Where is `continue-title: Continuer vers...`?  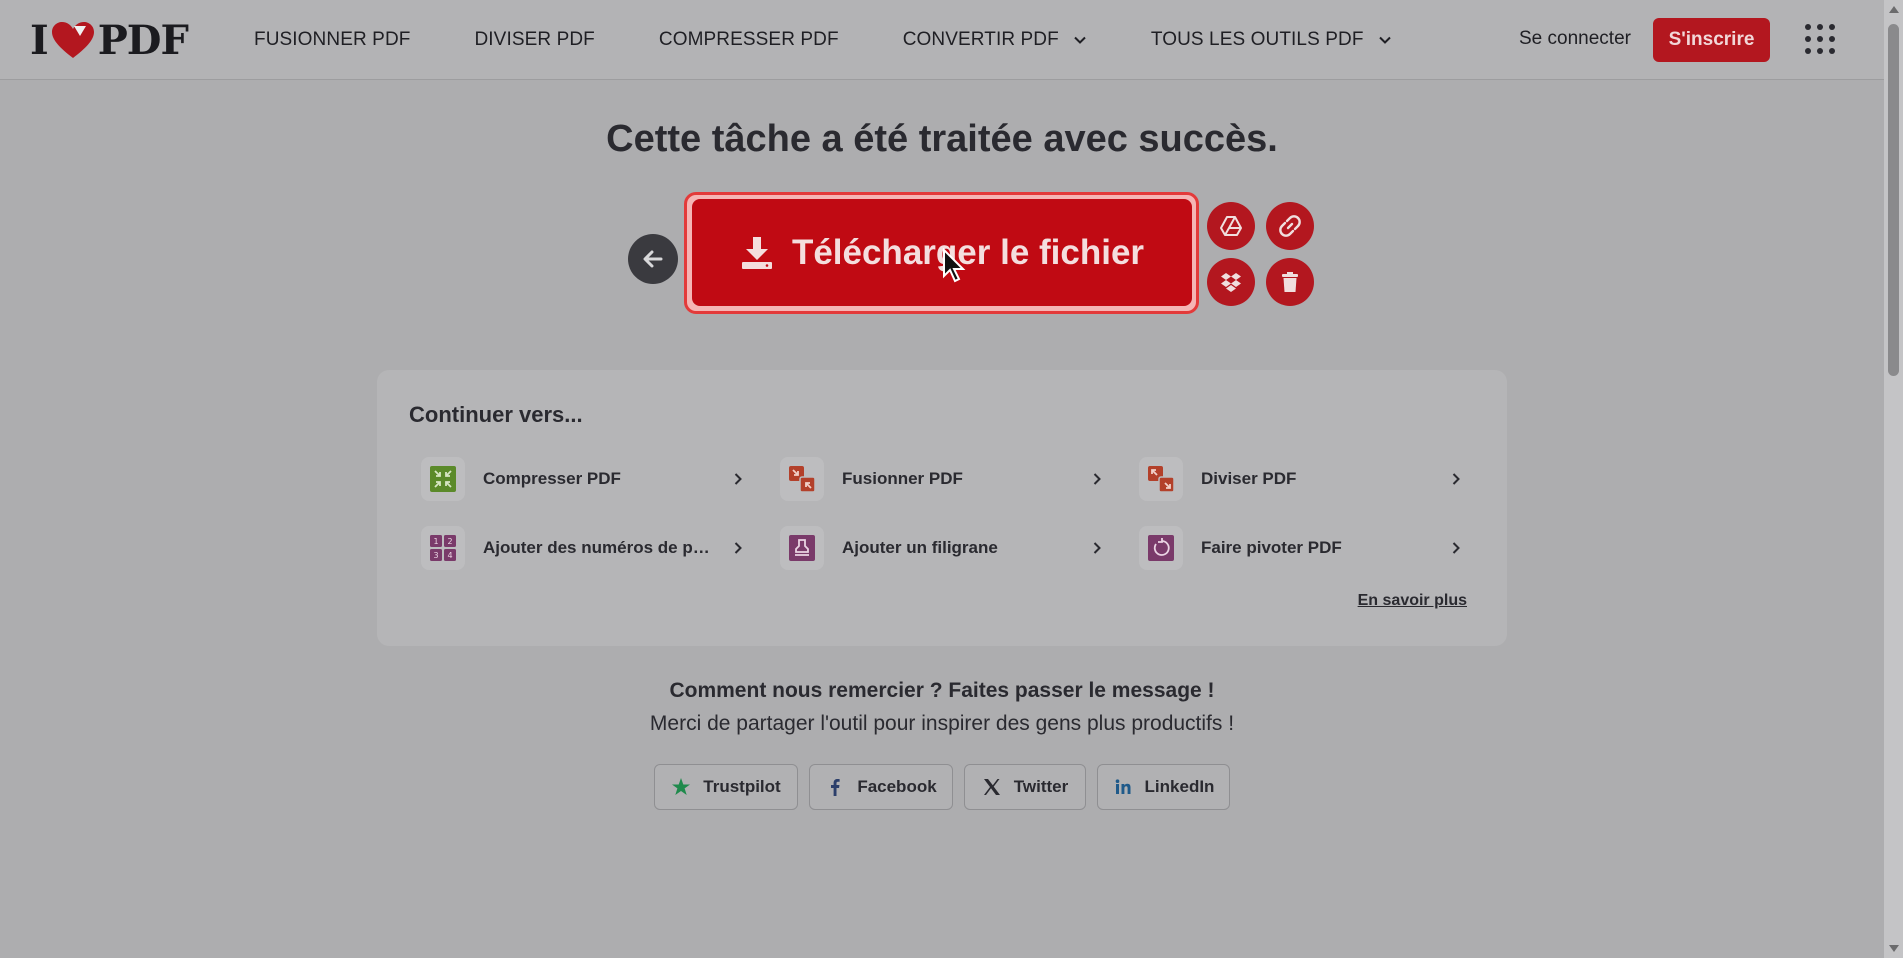
continue-title: Continuer vers... is located at coordinates (496, 414).